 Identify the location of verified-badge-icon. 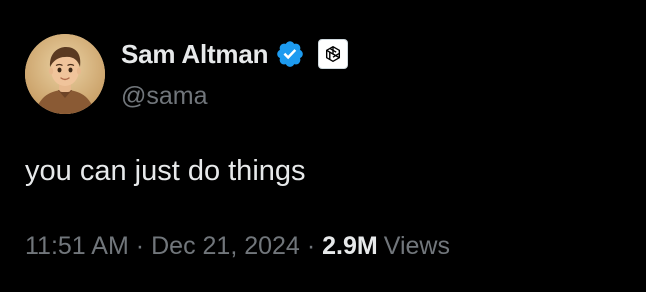
(290, 54).